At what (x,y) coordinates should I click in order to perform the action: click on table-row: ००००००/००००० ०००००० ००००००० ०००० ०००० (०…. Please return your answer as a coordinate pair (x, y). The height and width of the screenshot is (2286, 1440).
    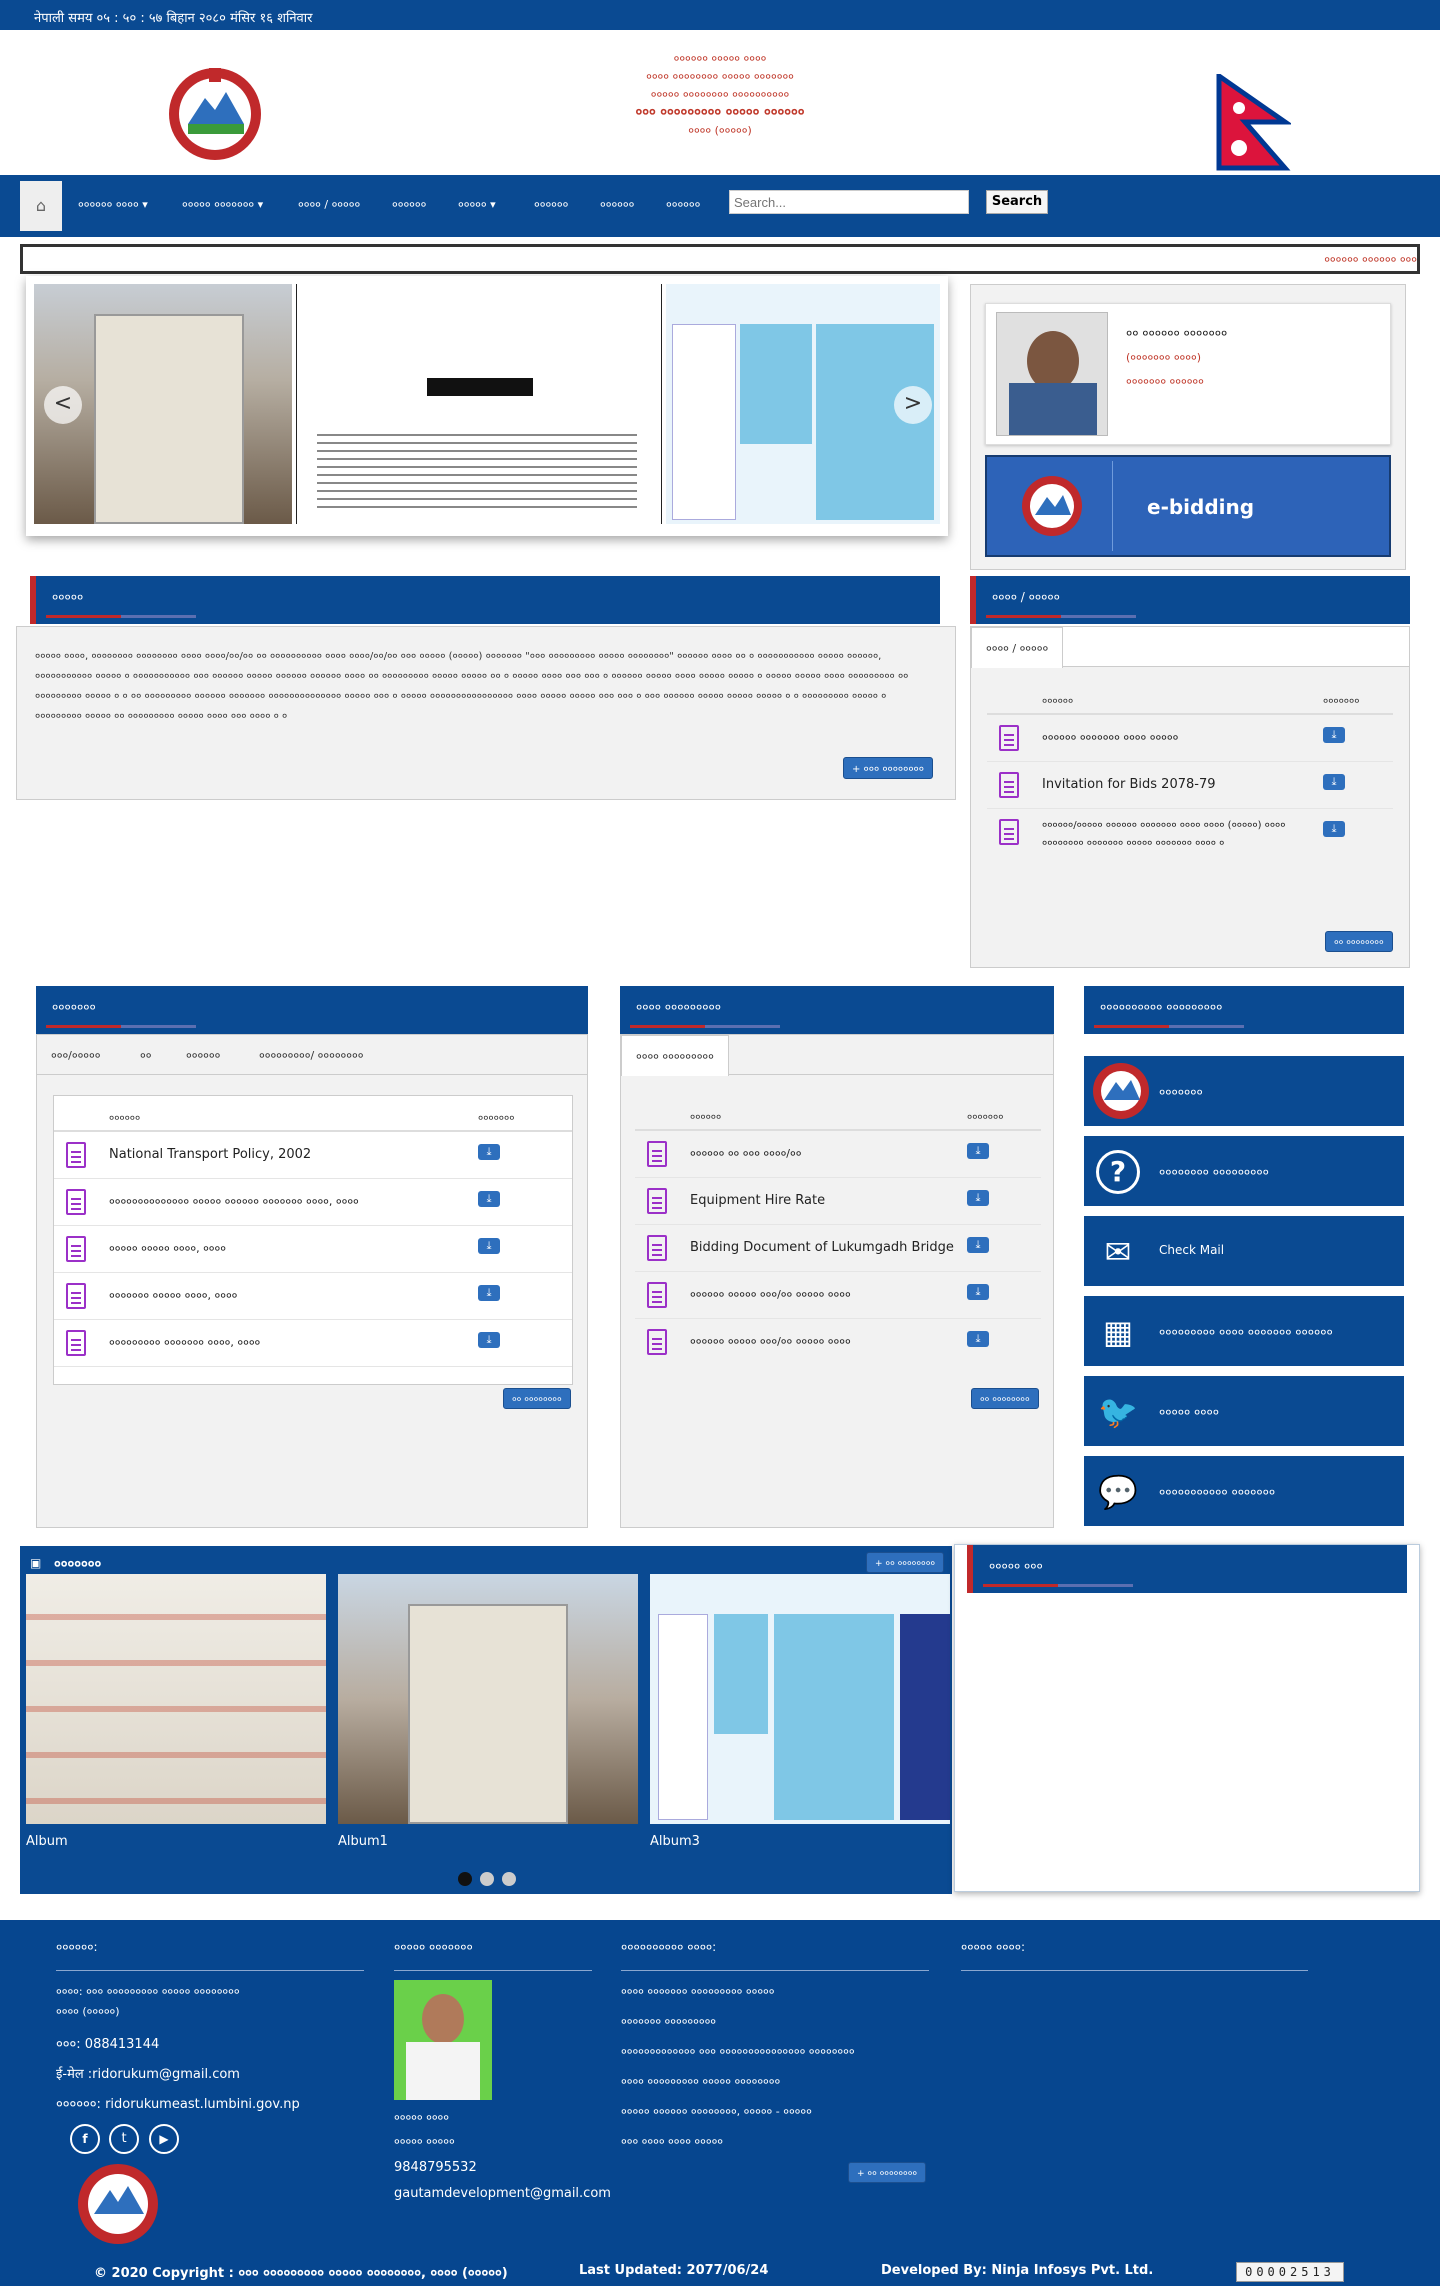
    Looking at the image, I should click on (1190, 837).